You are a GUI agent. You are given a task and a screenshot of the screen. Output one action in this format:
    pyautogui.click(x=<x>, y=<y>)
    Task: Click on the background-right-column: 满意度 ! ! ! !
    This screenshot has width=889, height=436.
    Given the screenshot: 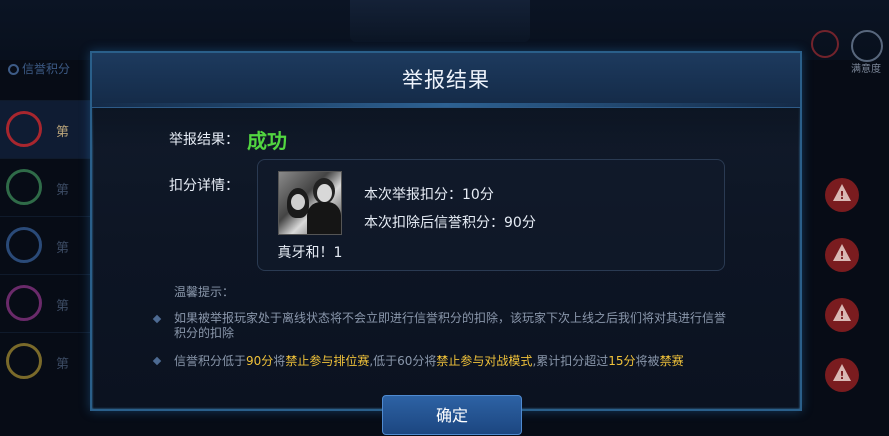 What is the action you would take?
    pyautogui.click(x=847, y=215)
    